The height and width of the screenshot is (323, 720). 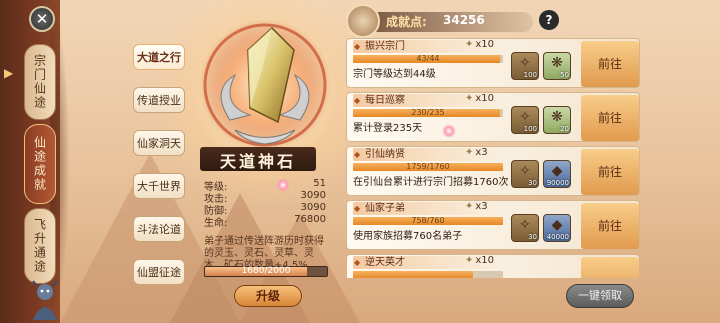 I want to click on reward-item-count: 90000, so click(x=557, y=183).